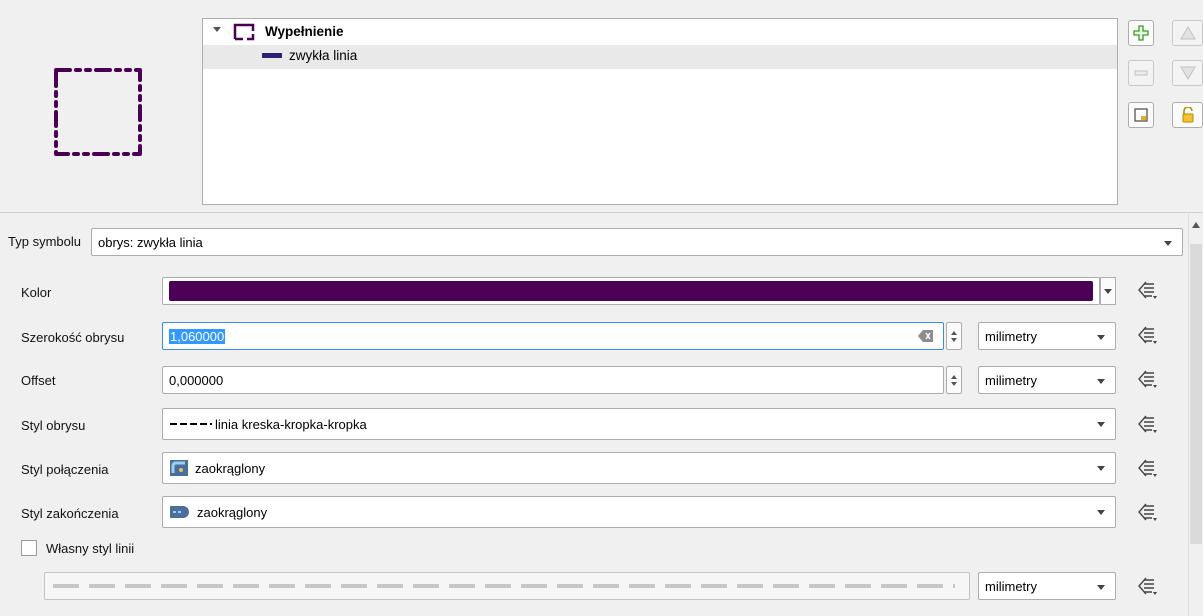 The height and width of the screenshot is (616, 1203). I want to click on arrow-up-icon, so click(1187, 33).